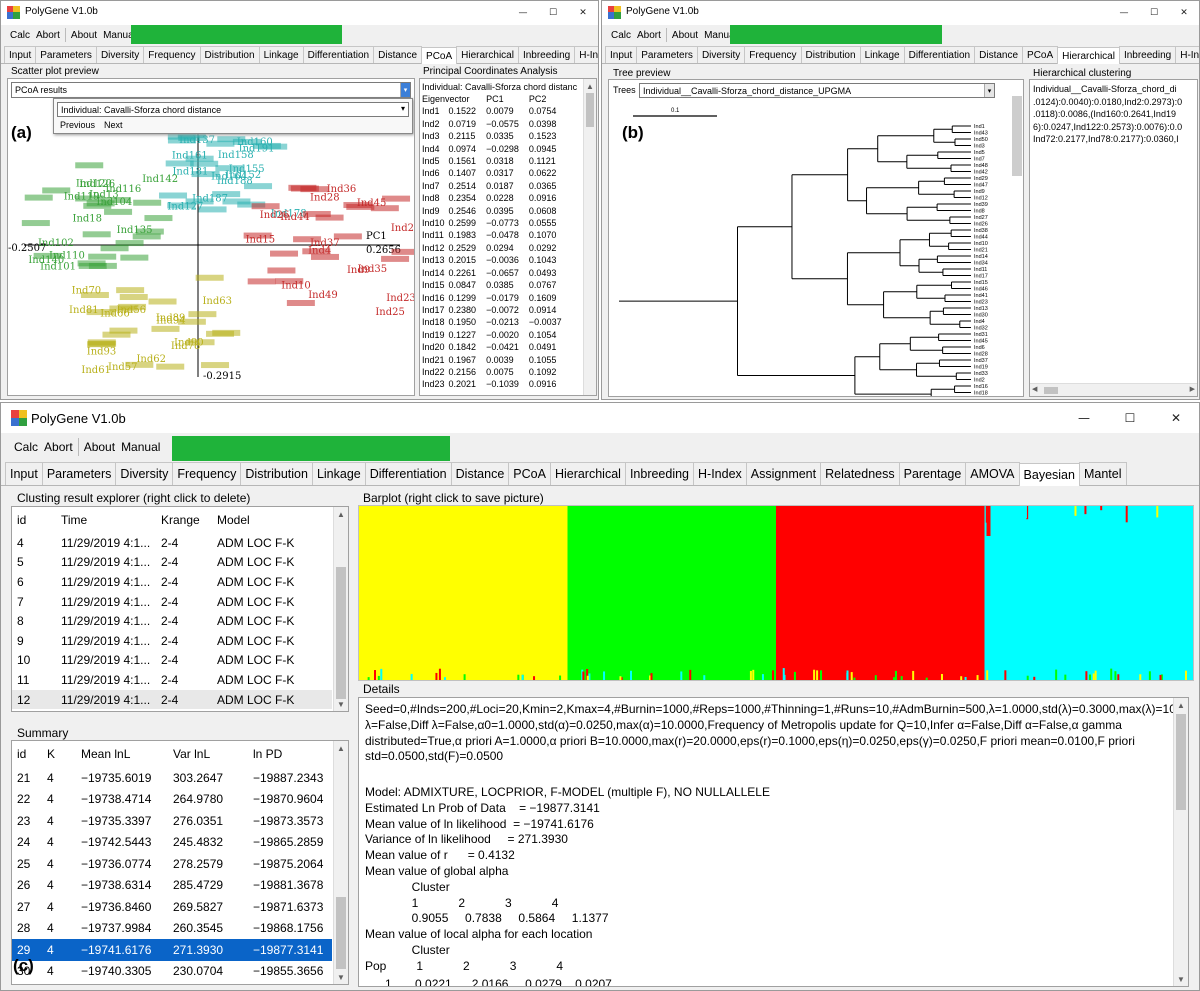 This screenshot has height=991, width=1200. I want to click on table-row: Ind10 0.2599 −0.0773 0.0555, so click(497, 223).